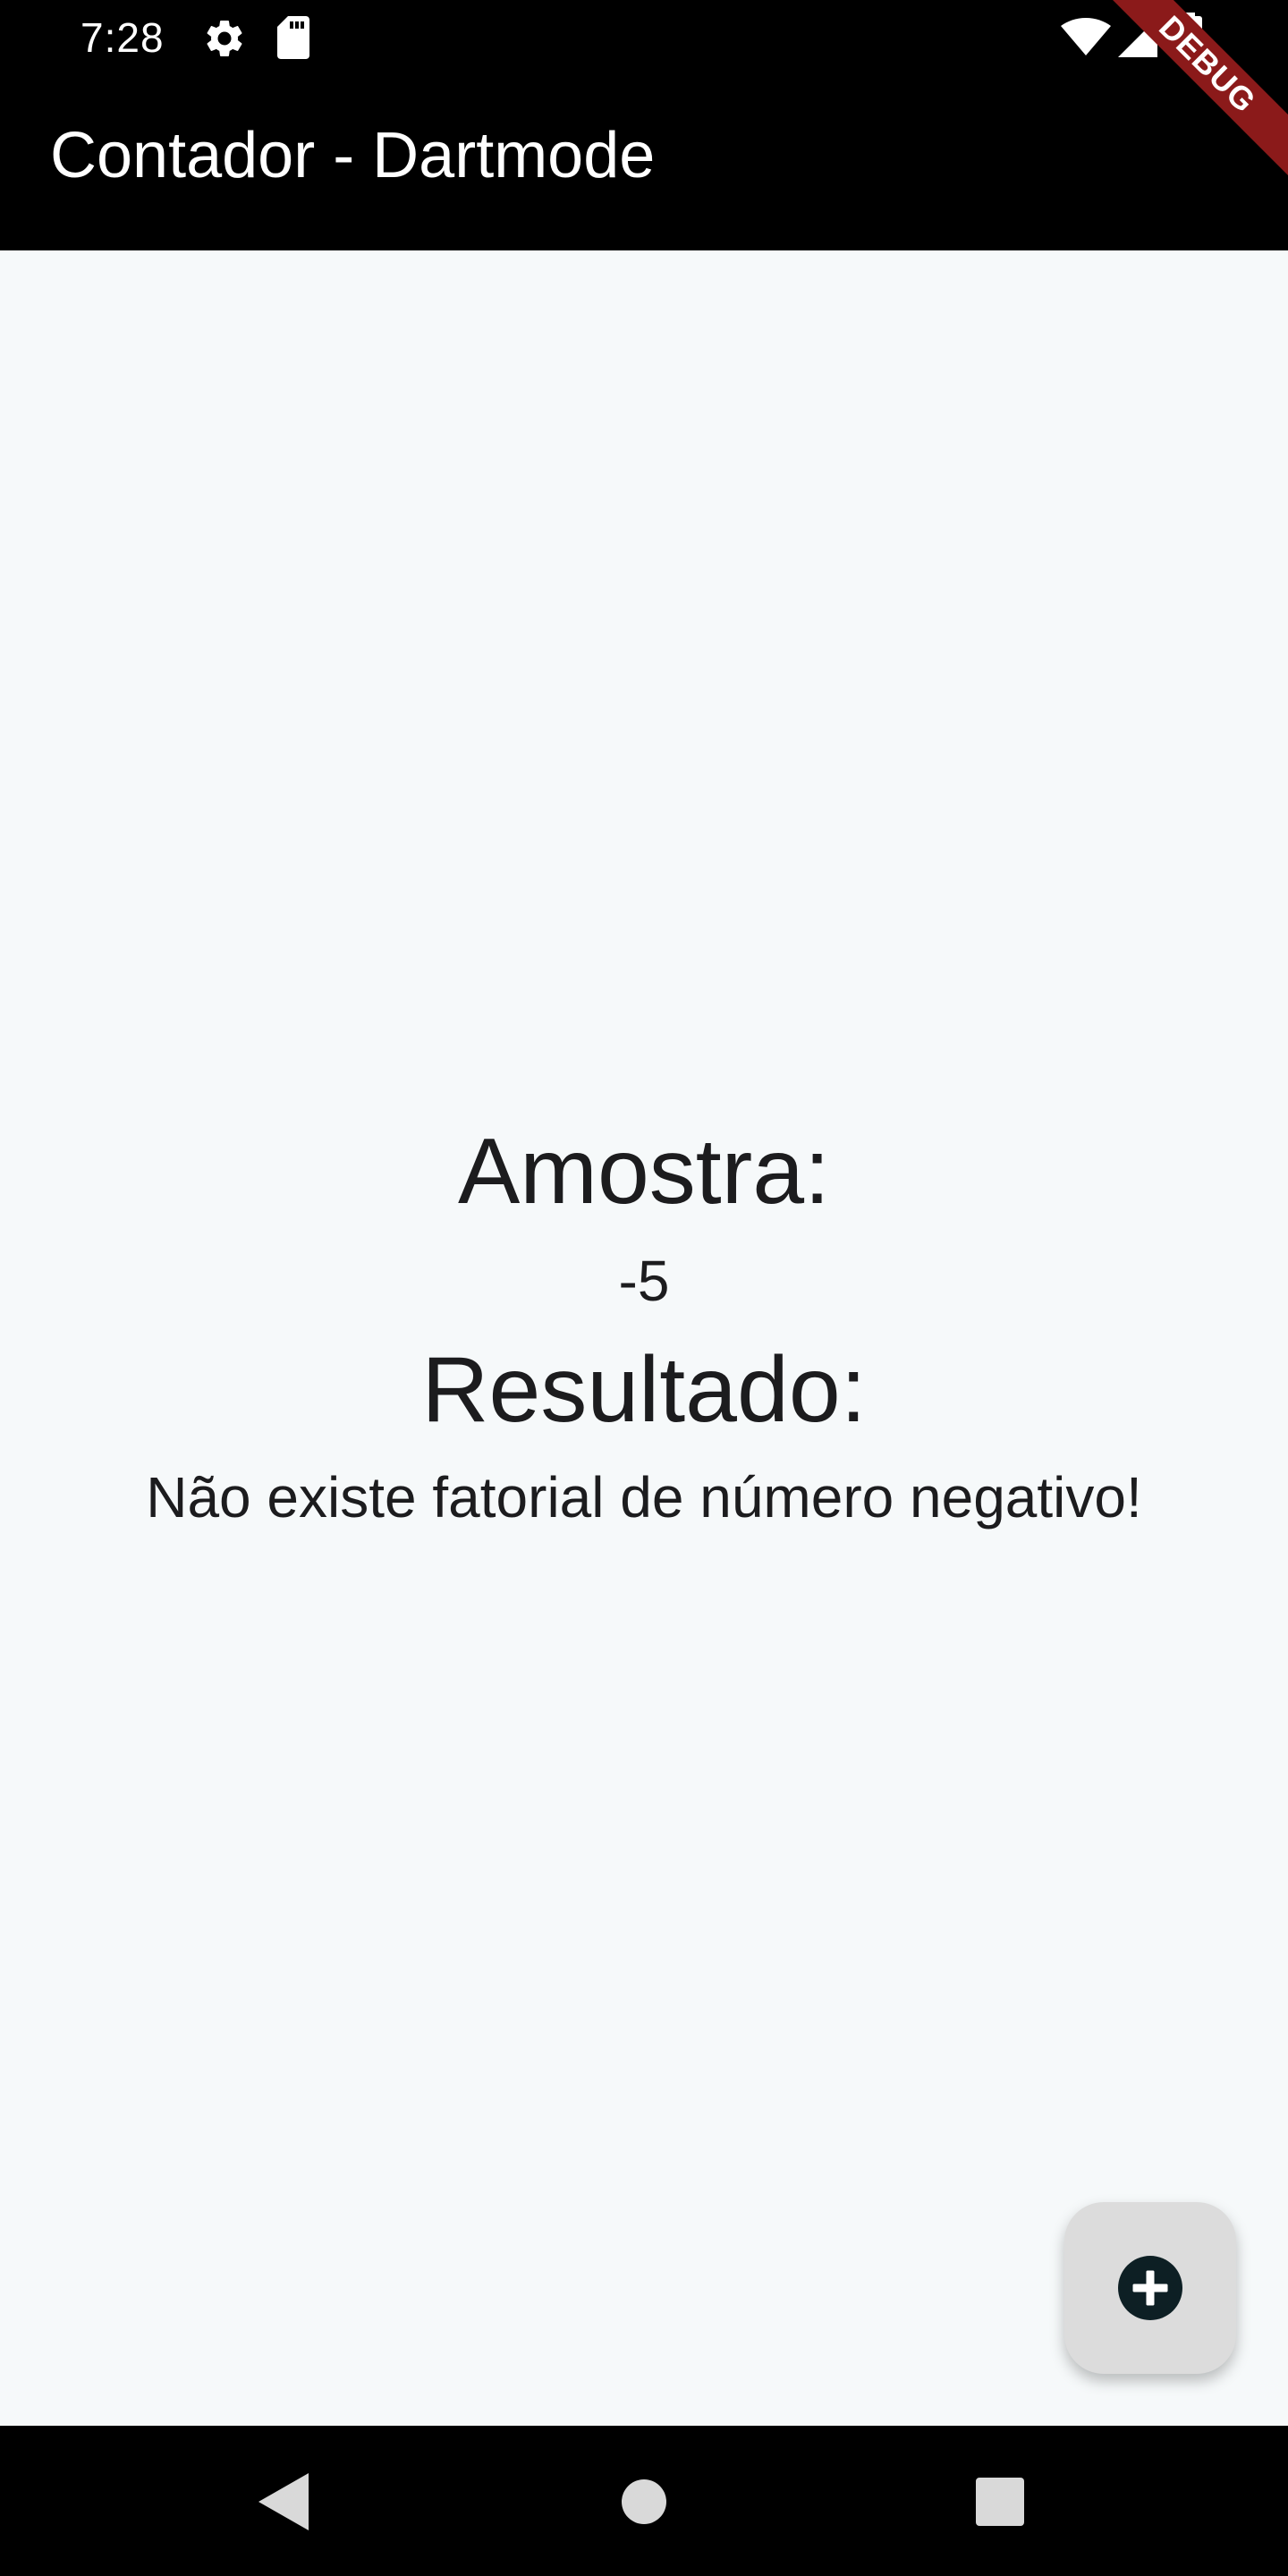  What do you see at coordinates (644, 1281) in the screenshot?
I see `sample-value: -5` at bounding box center [644, 1281].